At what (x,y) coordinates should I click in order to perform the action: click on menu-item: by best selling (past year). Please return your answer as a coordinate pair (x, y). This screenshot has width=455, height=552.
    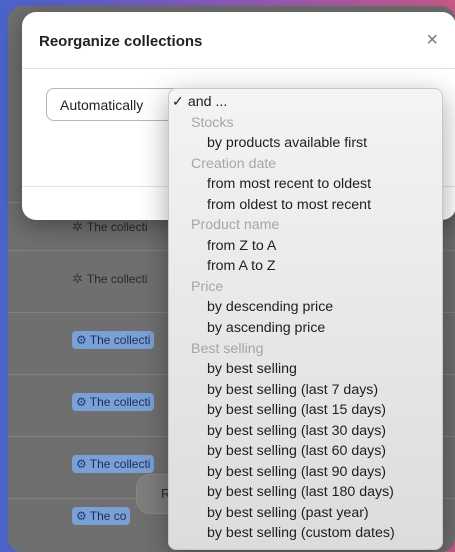
    Looking at the image, I should click on (305, 513).